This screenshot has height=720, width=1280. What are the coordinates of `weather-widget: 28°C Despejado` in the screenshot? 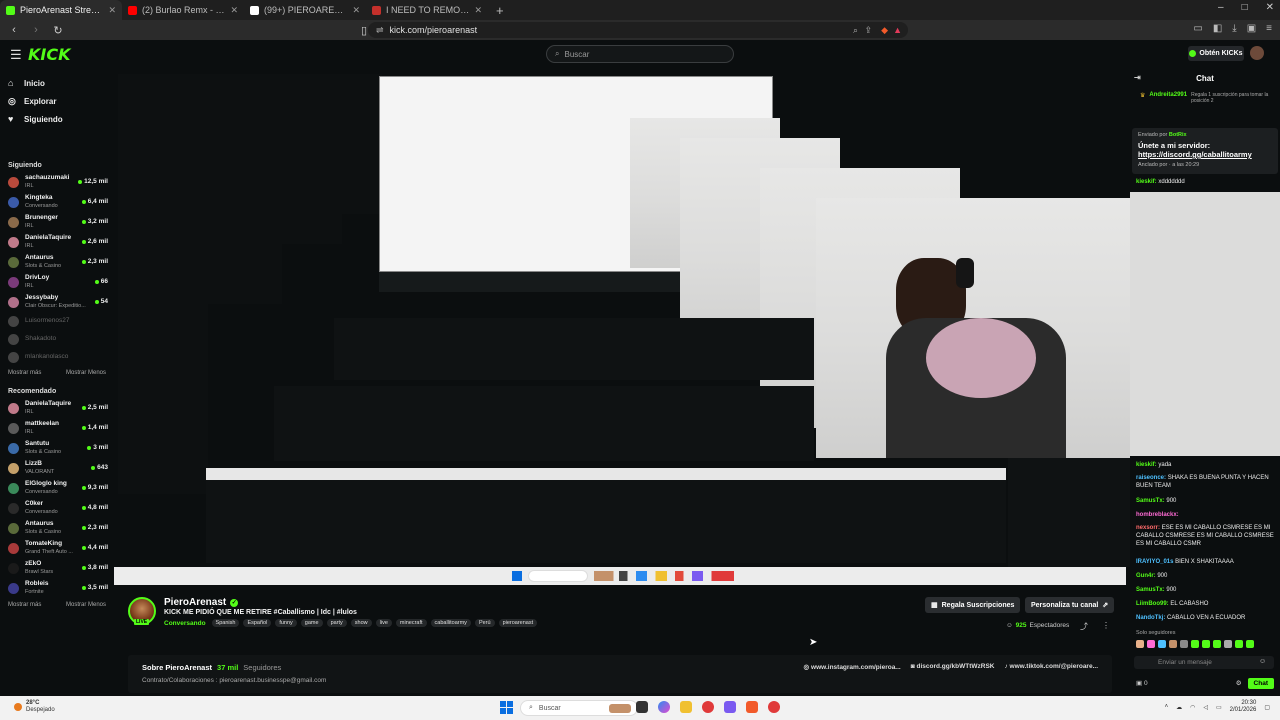 It's located at (34, 707).